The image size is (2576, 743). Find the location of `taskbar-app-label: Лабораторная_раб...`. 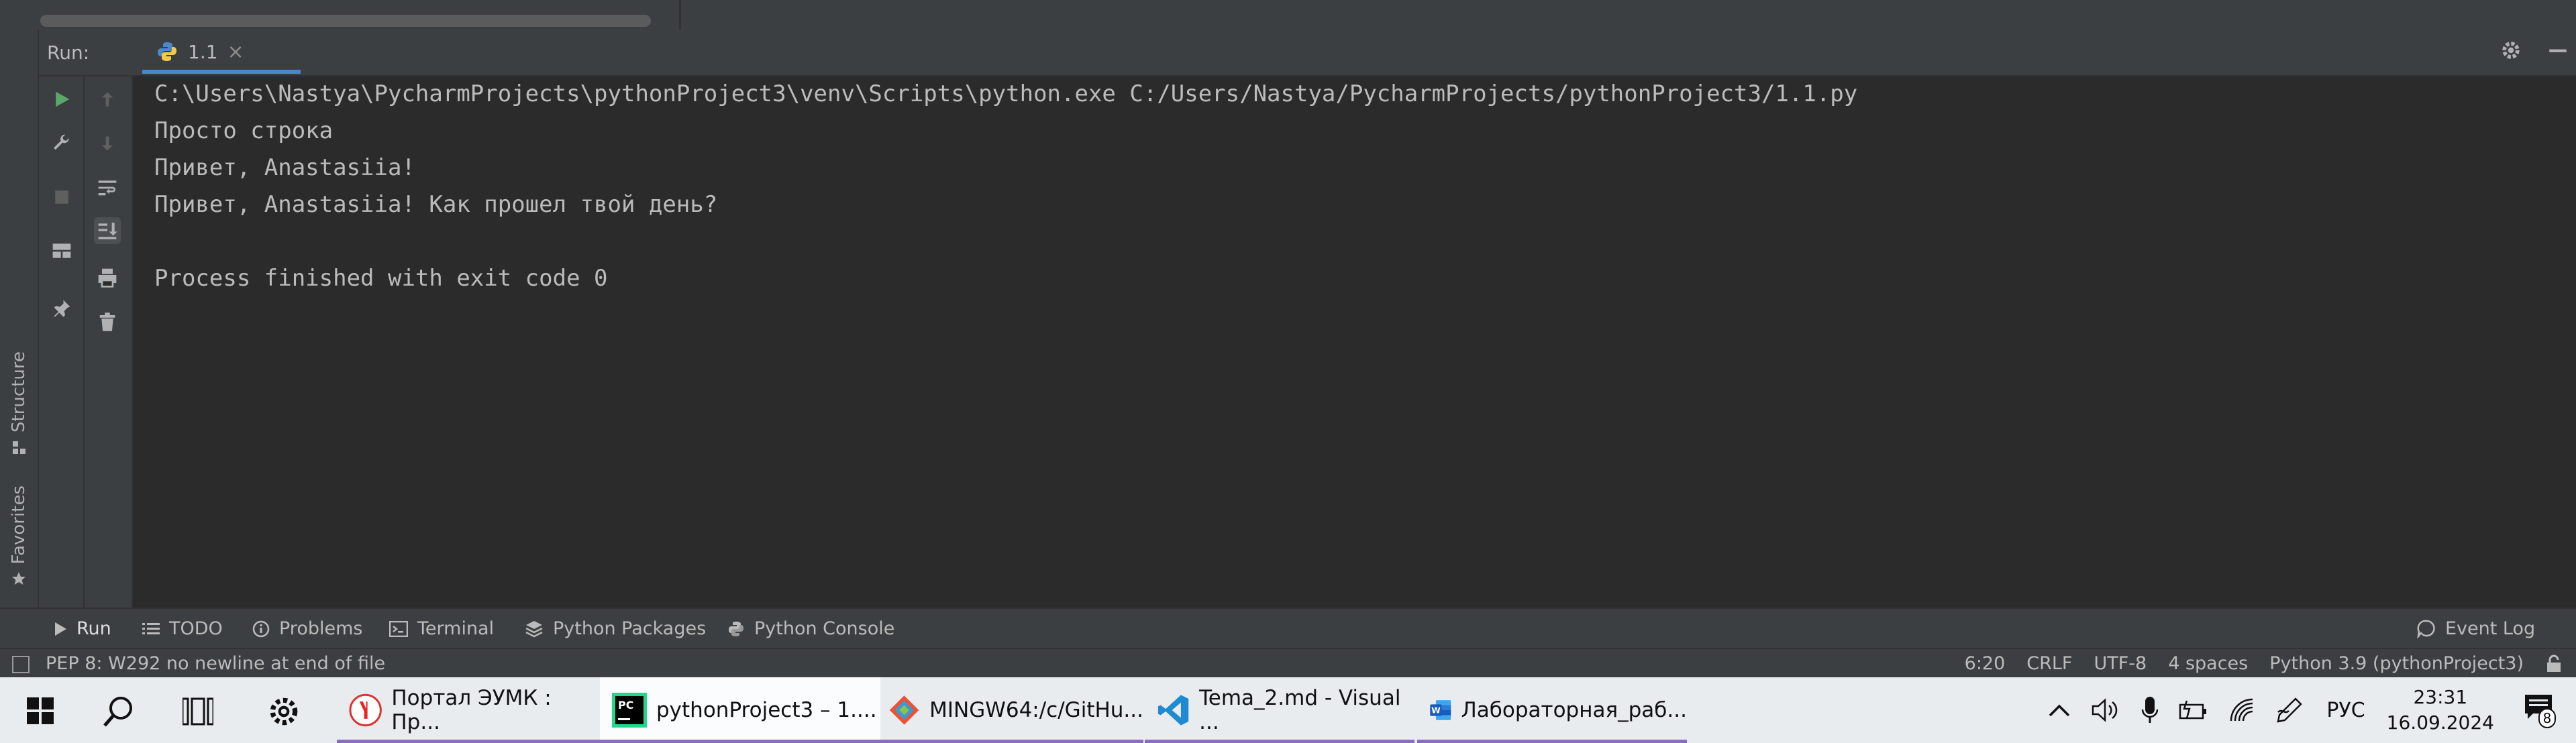

taskbar-app-label: Лабораторная_раб... is located at coordinates (1574, 710).